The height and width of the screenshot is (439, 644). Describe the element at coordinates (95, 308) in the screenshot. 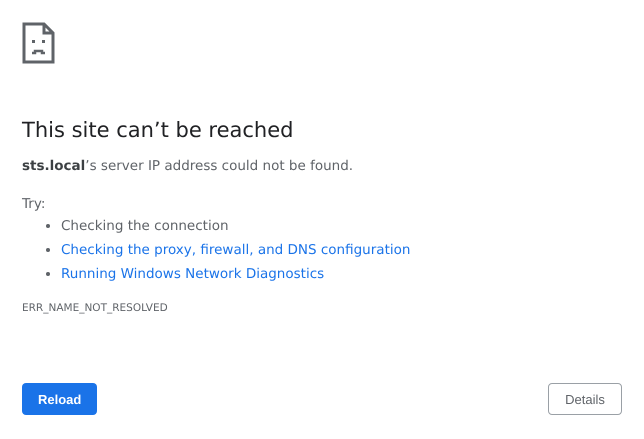

I see `error-code: ERR_NAME_NOT_RESOLVED` at that location.